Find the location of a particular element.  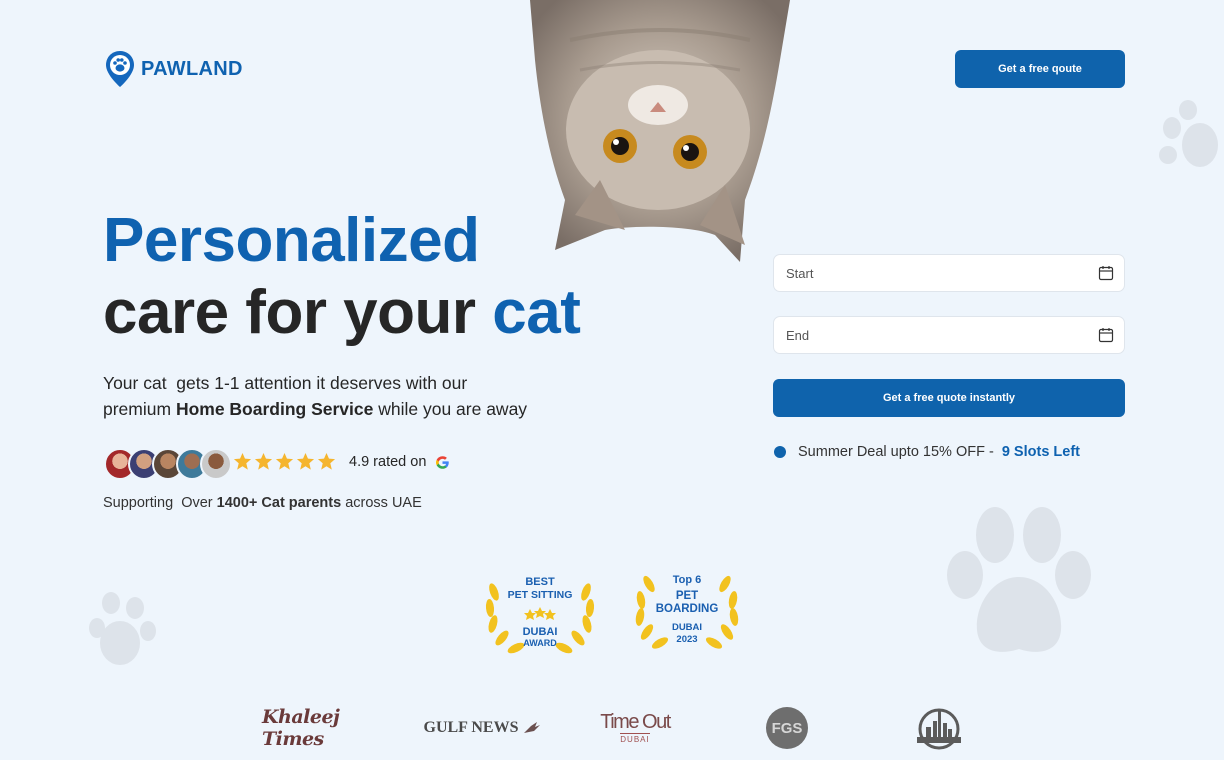

award-line: Top 6 is located at coordinates (687, 580).